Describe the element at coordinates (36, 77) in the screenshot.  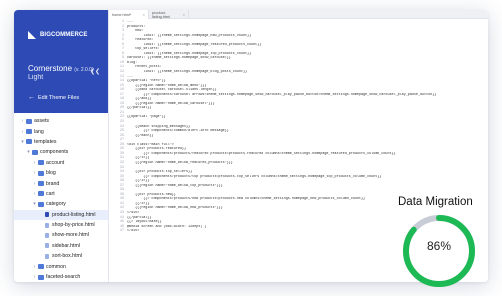
I see `theme-variation: Light` at that location.